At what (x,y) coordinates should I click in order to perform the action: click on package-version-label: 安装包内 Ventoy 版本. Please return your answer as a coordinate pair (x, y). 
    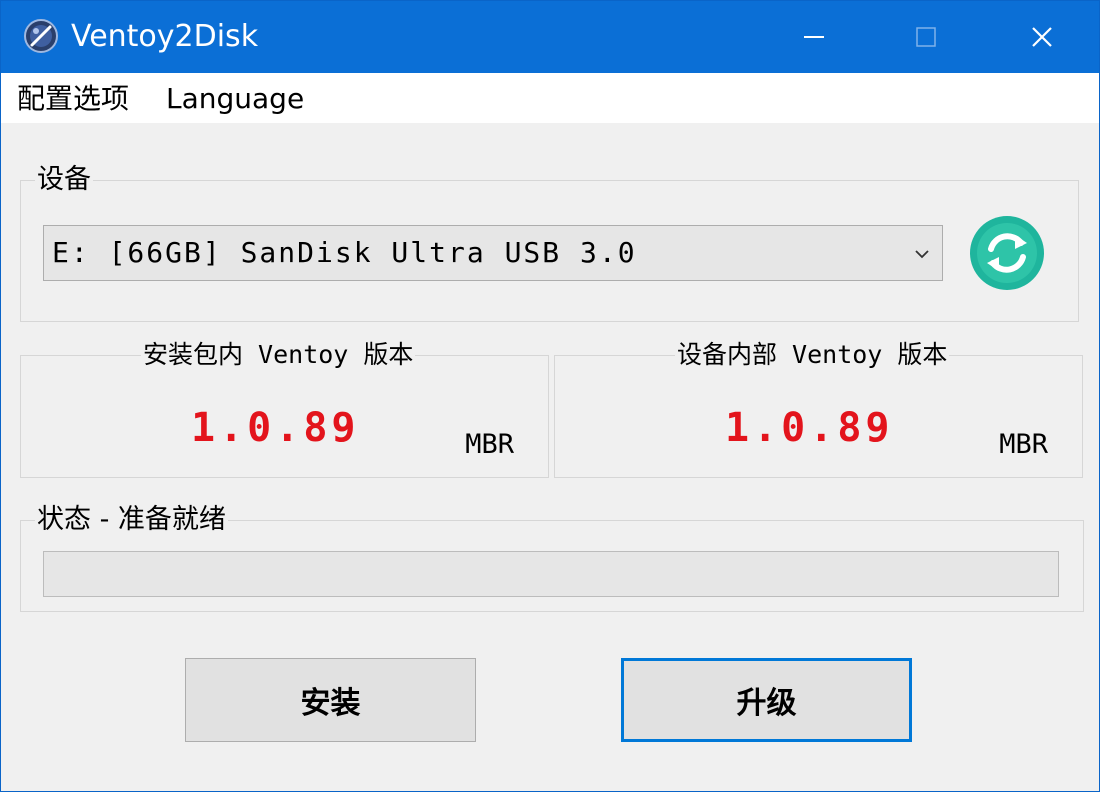
    Looking at the image, I should click on (278, 355).